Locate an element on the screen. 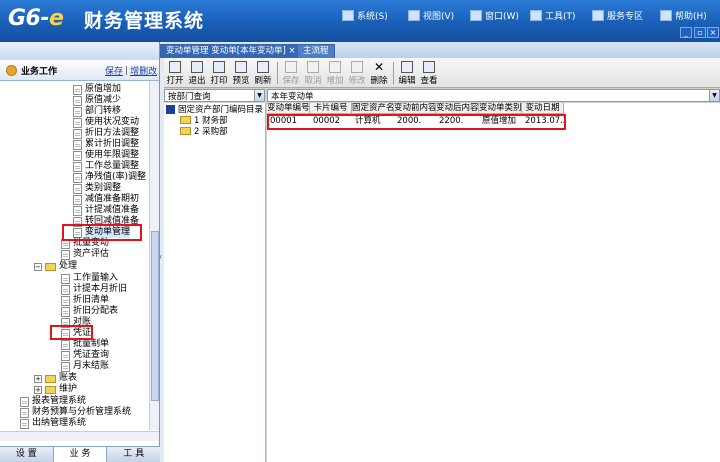 This screenshot has width=720, height=462. tree-item-impair-accrue: 计提减值准备 is located at coordinates (106, 210).